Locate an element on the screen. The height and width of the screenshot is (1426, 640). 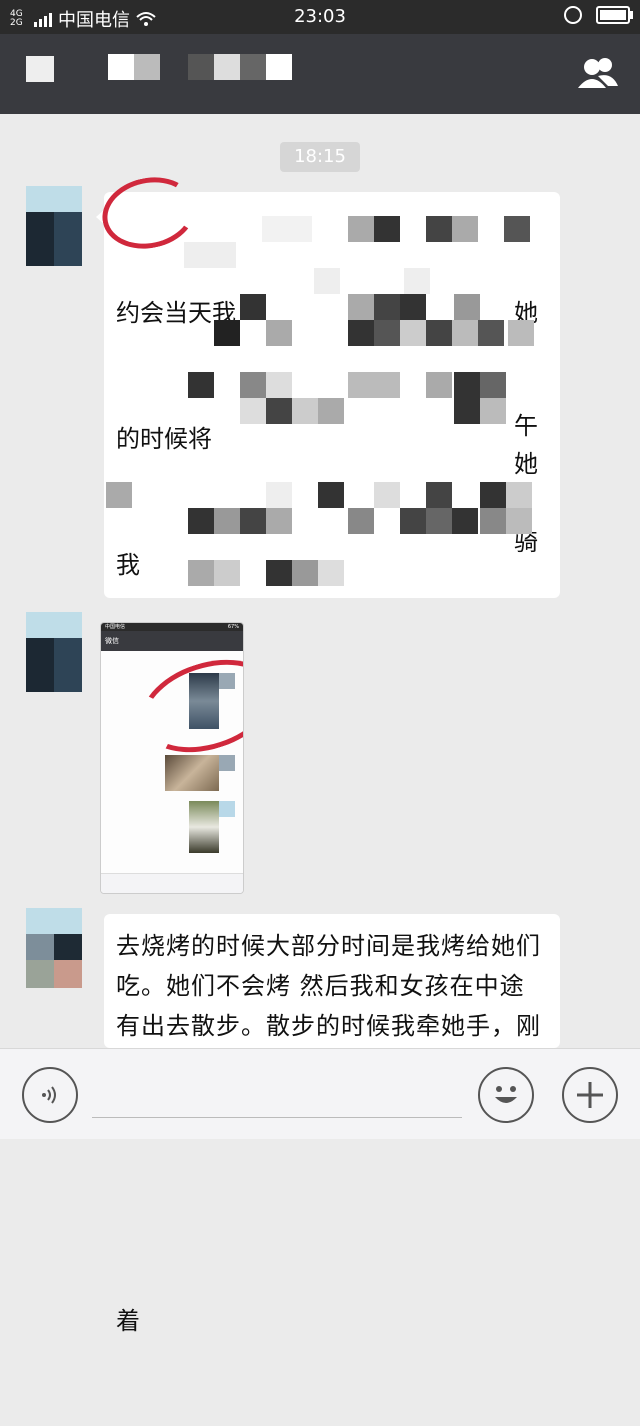
screenshot-carrier: 中国电信 is located at coordinates (115, 627).